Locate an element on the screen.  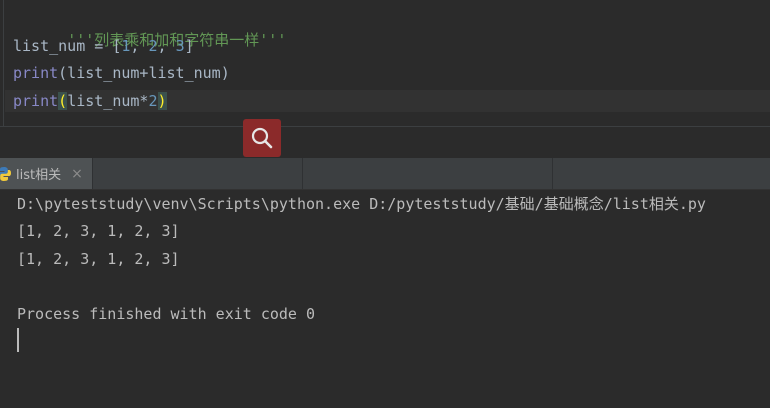
run-tab-label: list相关 is located at coordinates (39, 175).